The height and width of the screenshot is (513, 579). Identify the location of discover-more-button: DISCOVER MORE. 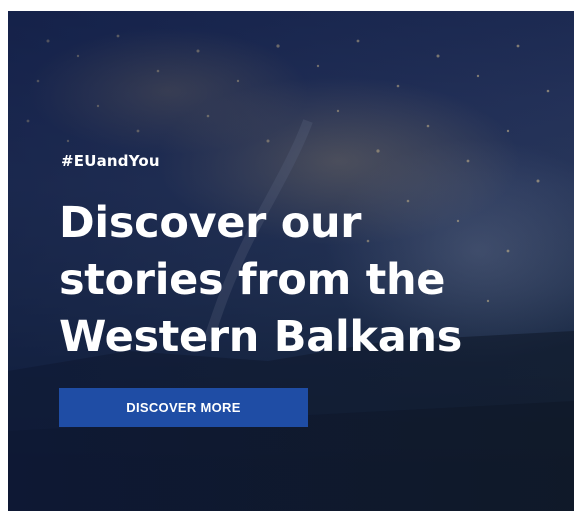
(183, 407).